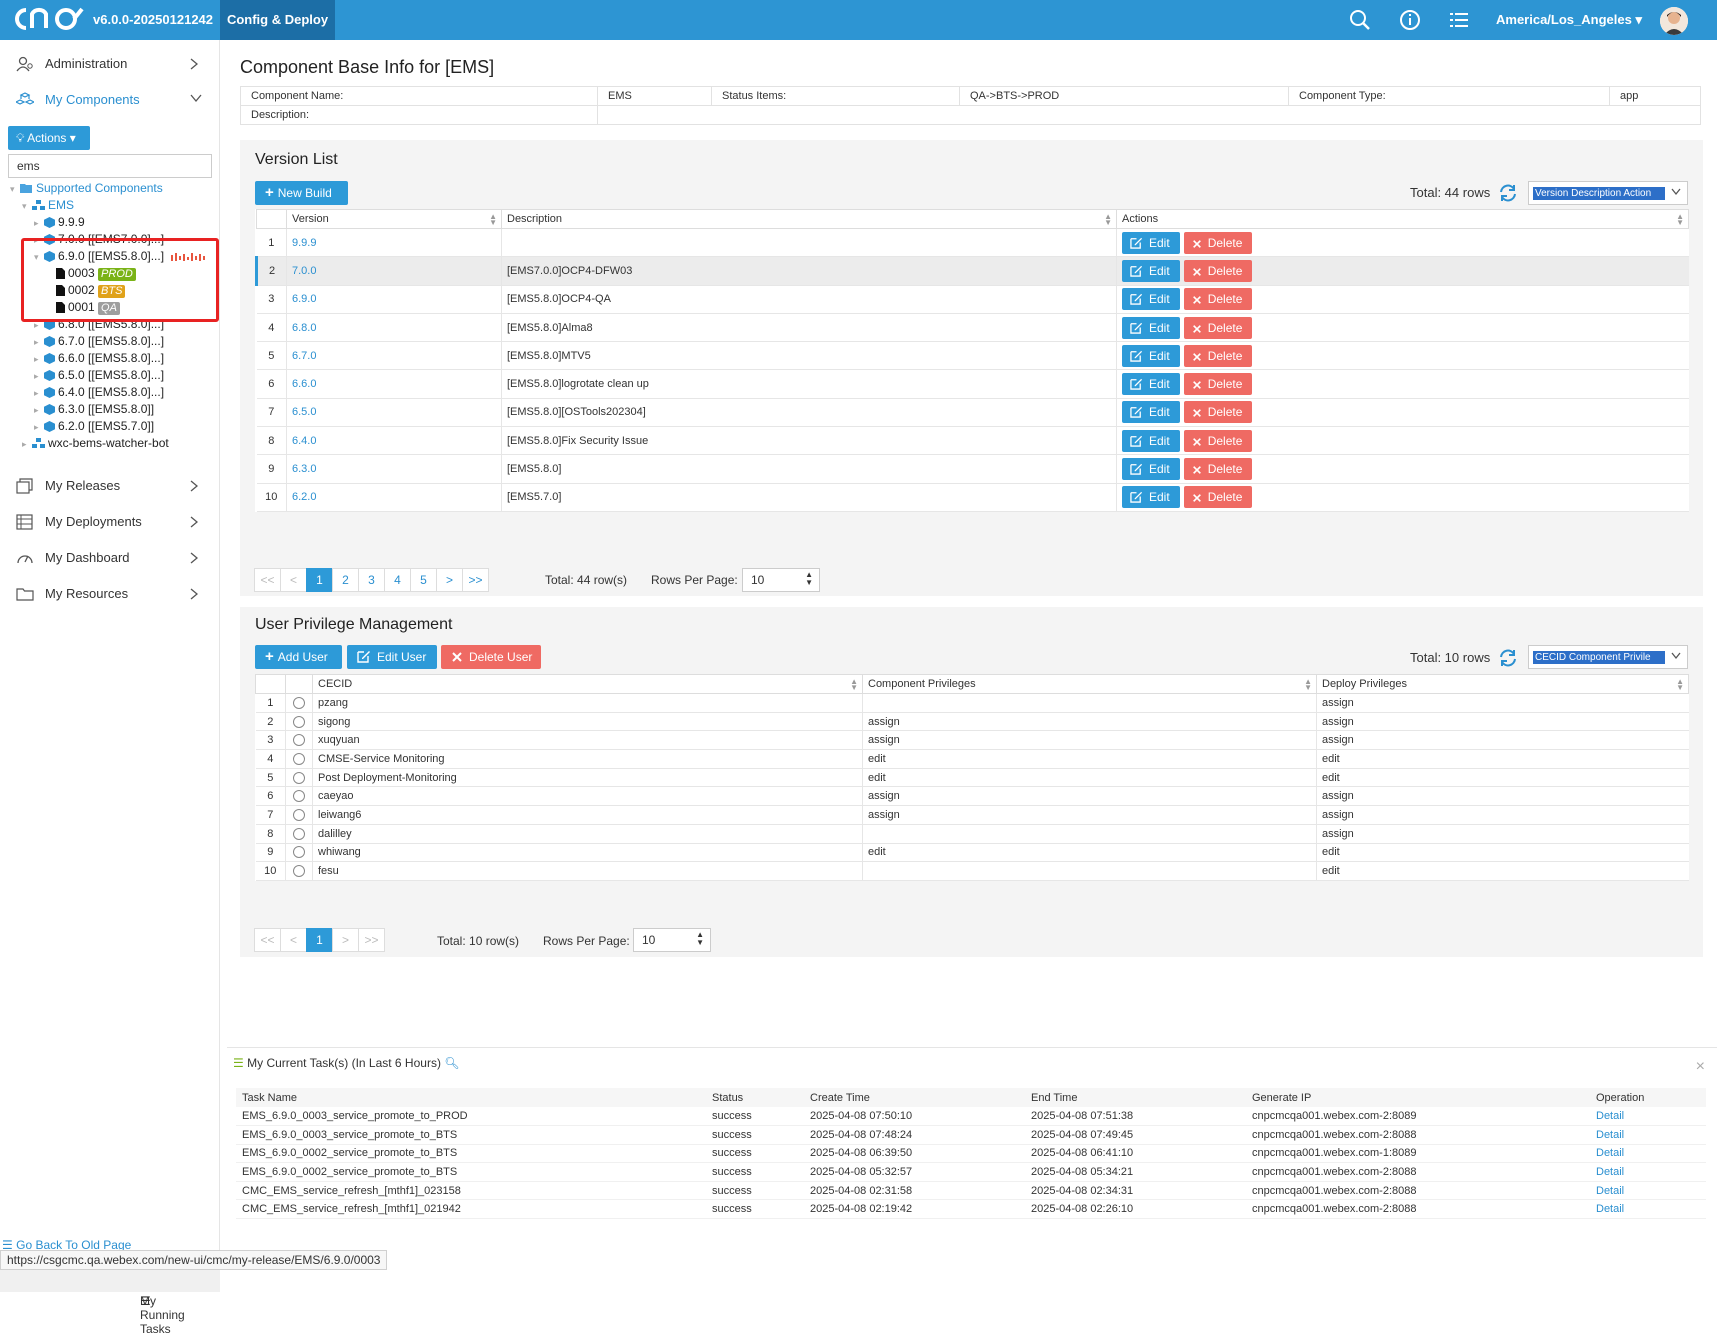 The height and width of the screenshot is (1336, 1717). Describe the element at coordinates (1700, 1067) in the screenshot. I see `close-icon: ×` at that location.